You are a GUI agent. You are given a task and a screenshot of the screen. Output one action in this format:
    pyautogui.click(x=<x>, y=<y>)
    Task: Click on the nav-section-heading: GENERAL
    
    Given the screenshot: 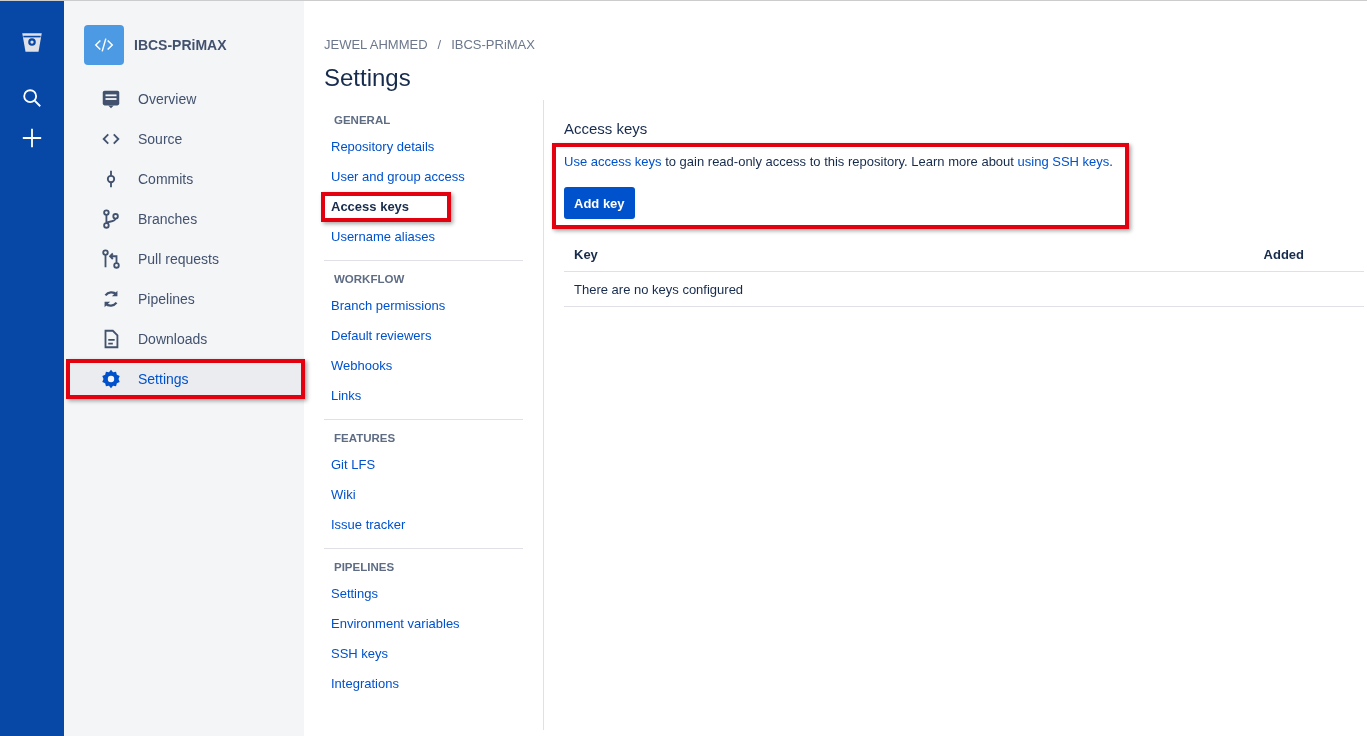 What is the action you would take?
    pyautogui.click(x=362, y=120)
    